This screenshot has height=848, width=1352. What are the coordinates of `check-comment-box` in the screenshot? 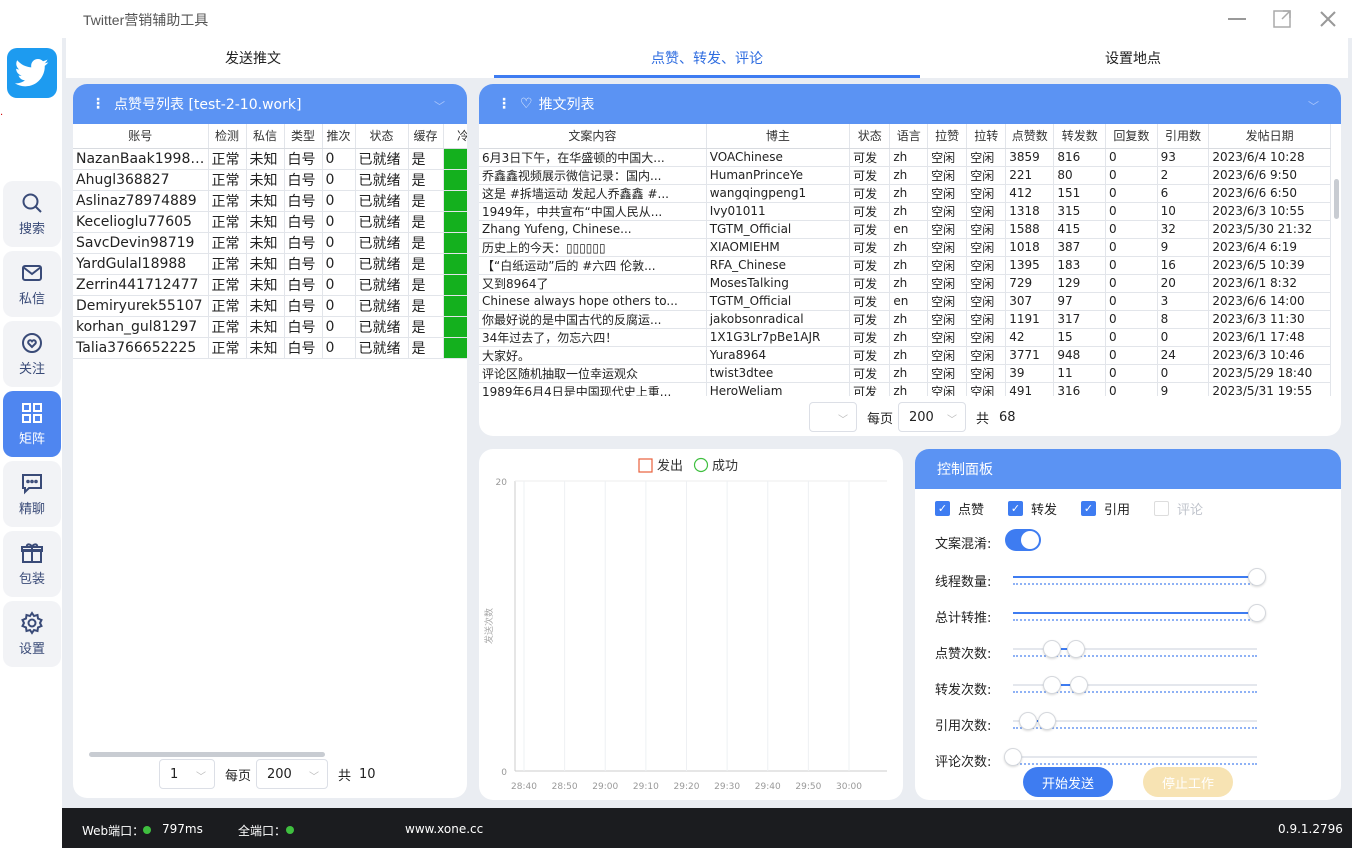 It's located at (1162, 508).